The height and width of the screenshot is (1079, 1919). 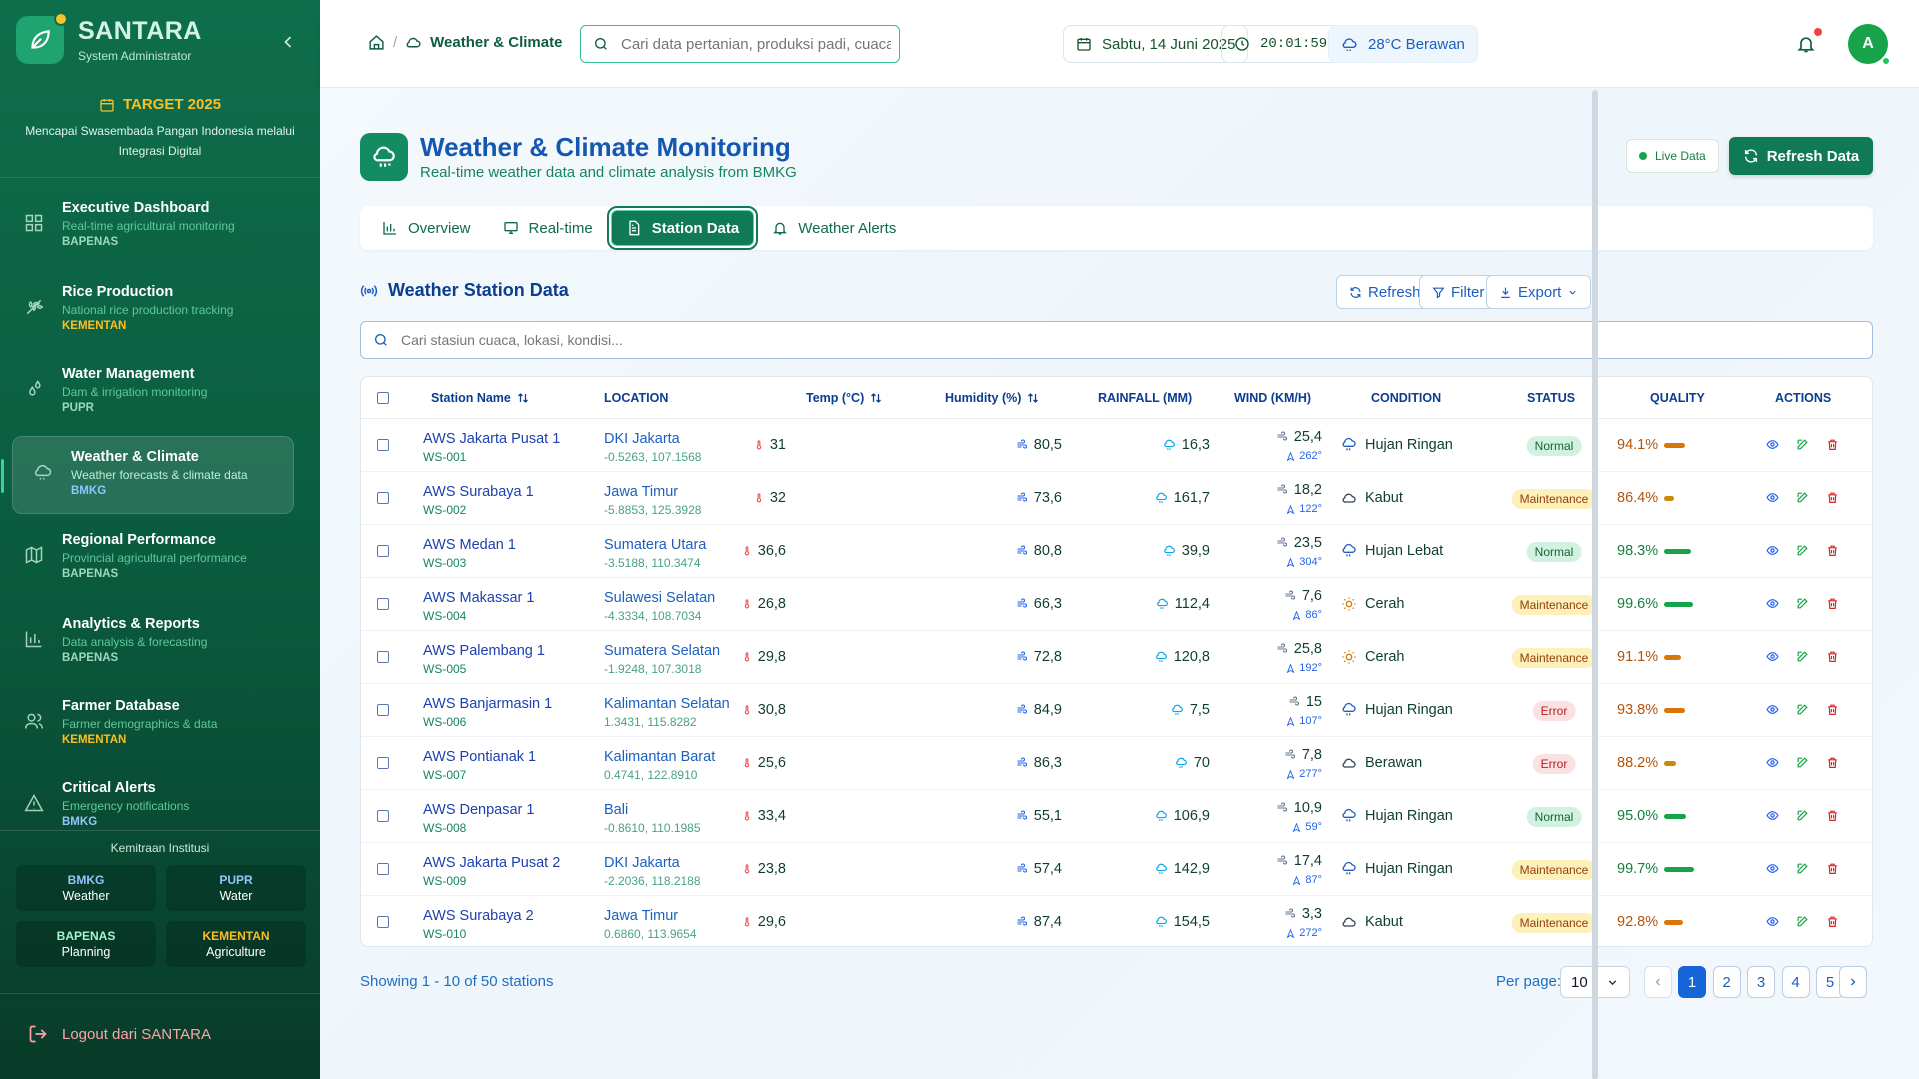 What do you see at coordinates (1539, 292) in the screenshot?
I see `export-button: Export` at bounding box center [1539, 292].